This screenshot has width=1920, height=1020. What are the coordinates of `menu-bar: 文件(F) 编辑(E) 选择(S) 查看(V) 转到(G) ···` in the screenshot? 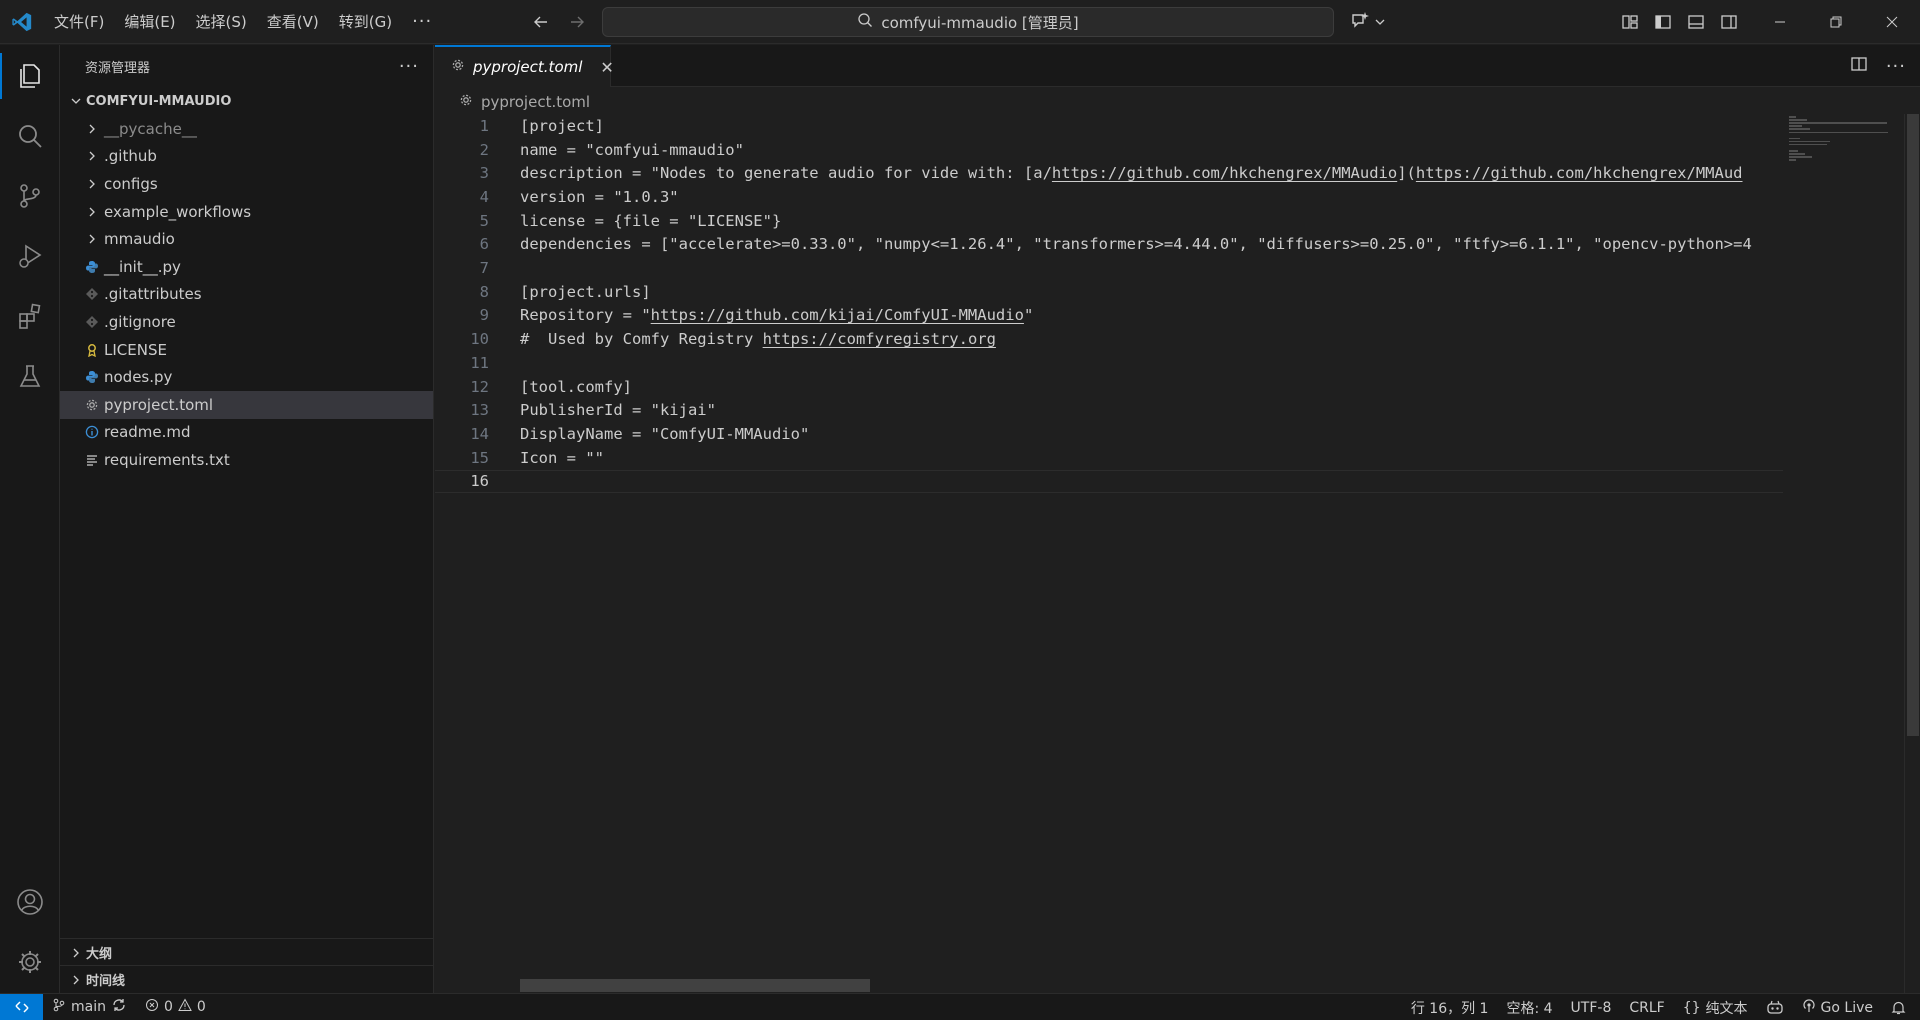 It's located at (243, 22).